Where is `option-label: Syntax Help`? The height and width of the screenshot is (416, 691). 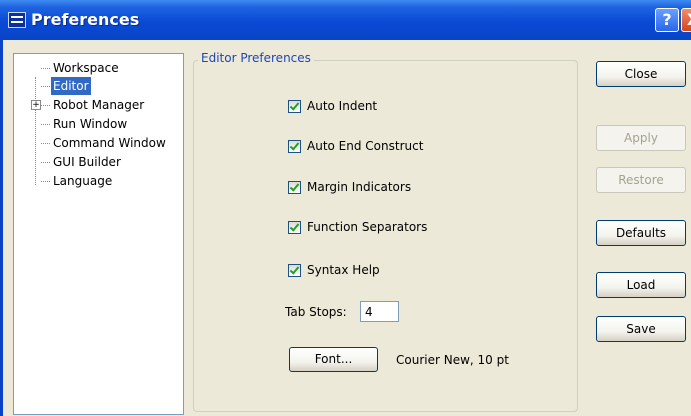
option-label: Syntax Help is located at coordinates (343, 270).